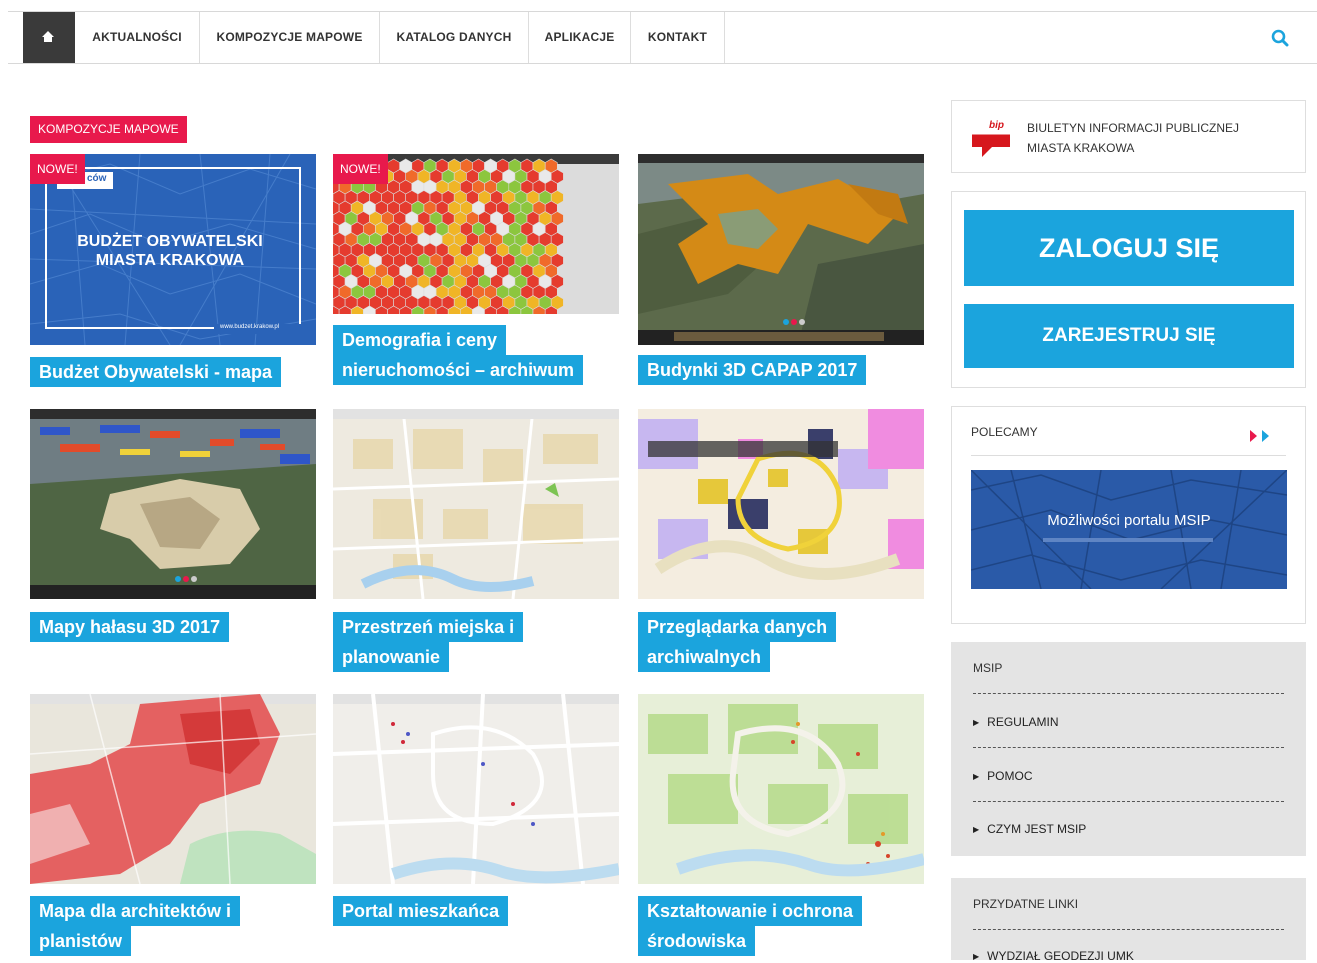 The image size is (1317, 963). I want to click on msip-banner: Możliwości portalu MSIP, so click(1129, 529).